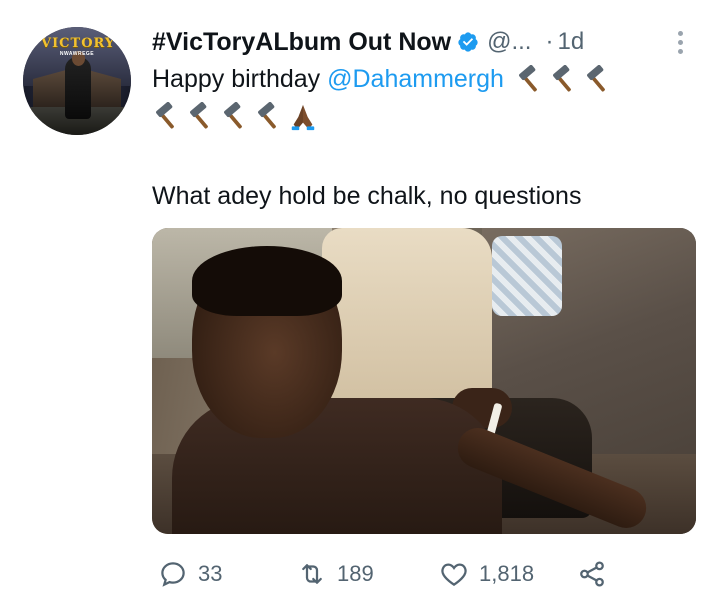  I want to click on share-button, so click(592, 574).